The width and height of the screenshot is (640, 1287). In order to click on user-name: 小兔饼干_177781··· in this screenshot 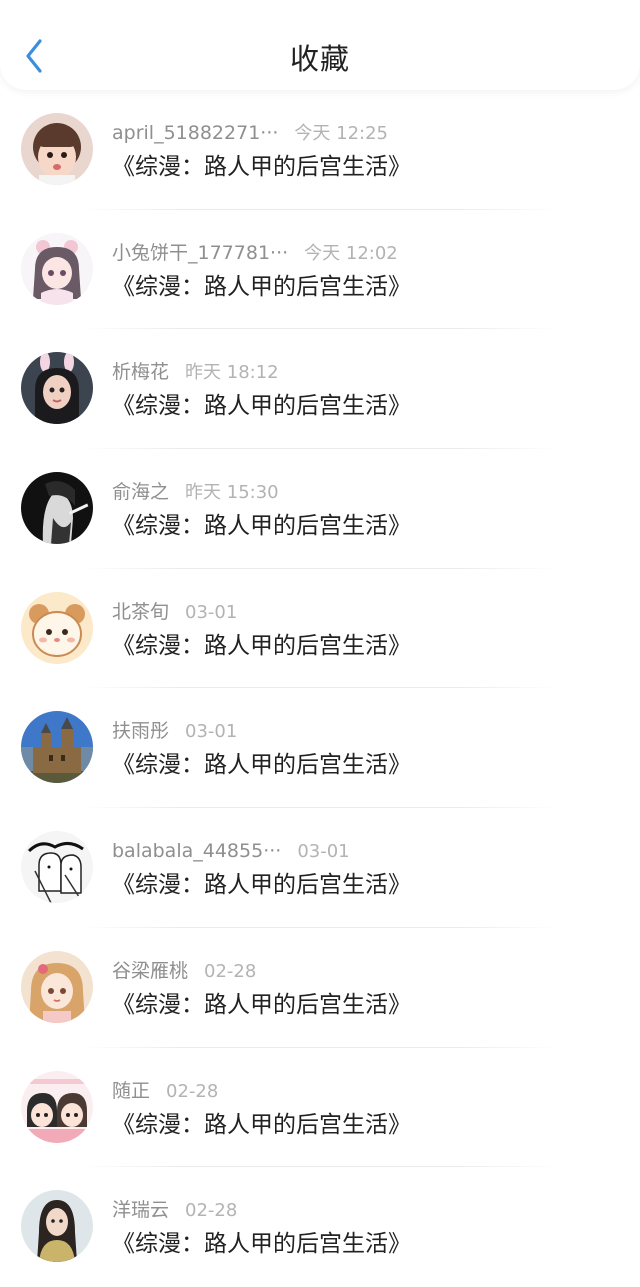, I will do `click(200, 253)`.